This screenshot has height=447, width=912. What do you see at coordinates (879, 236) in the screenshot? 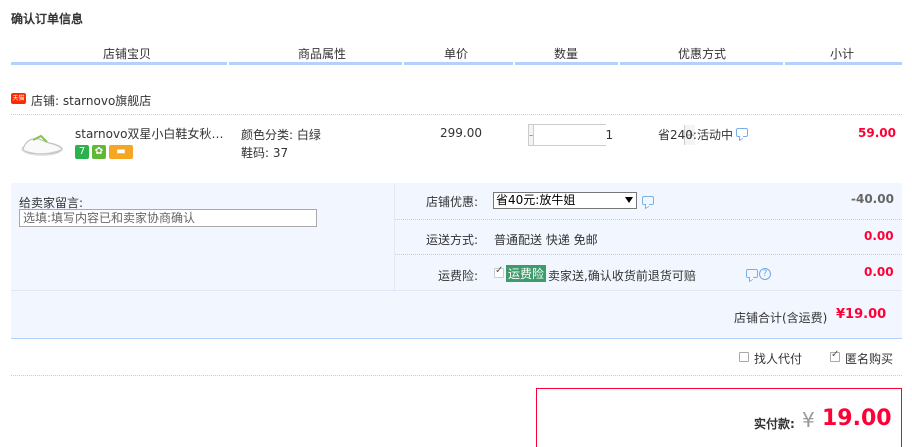
I see `shipping-amount: 0.00` at bounding box center [879, 236].